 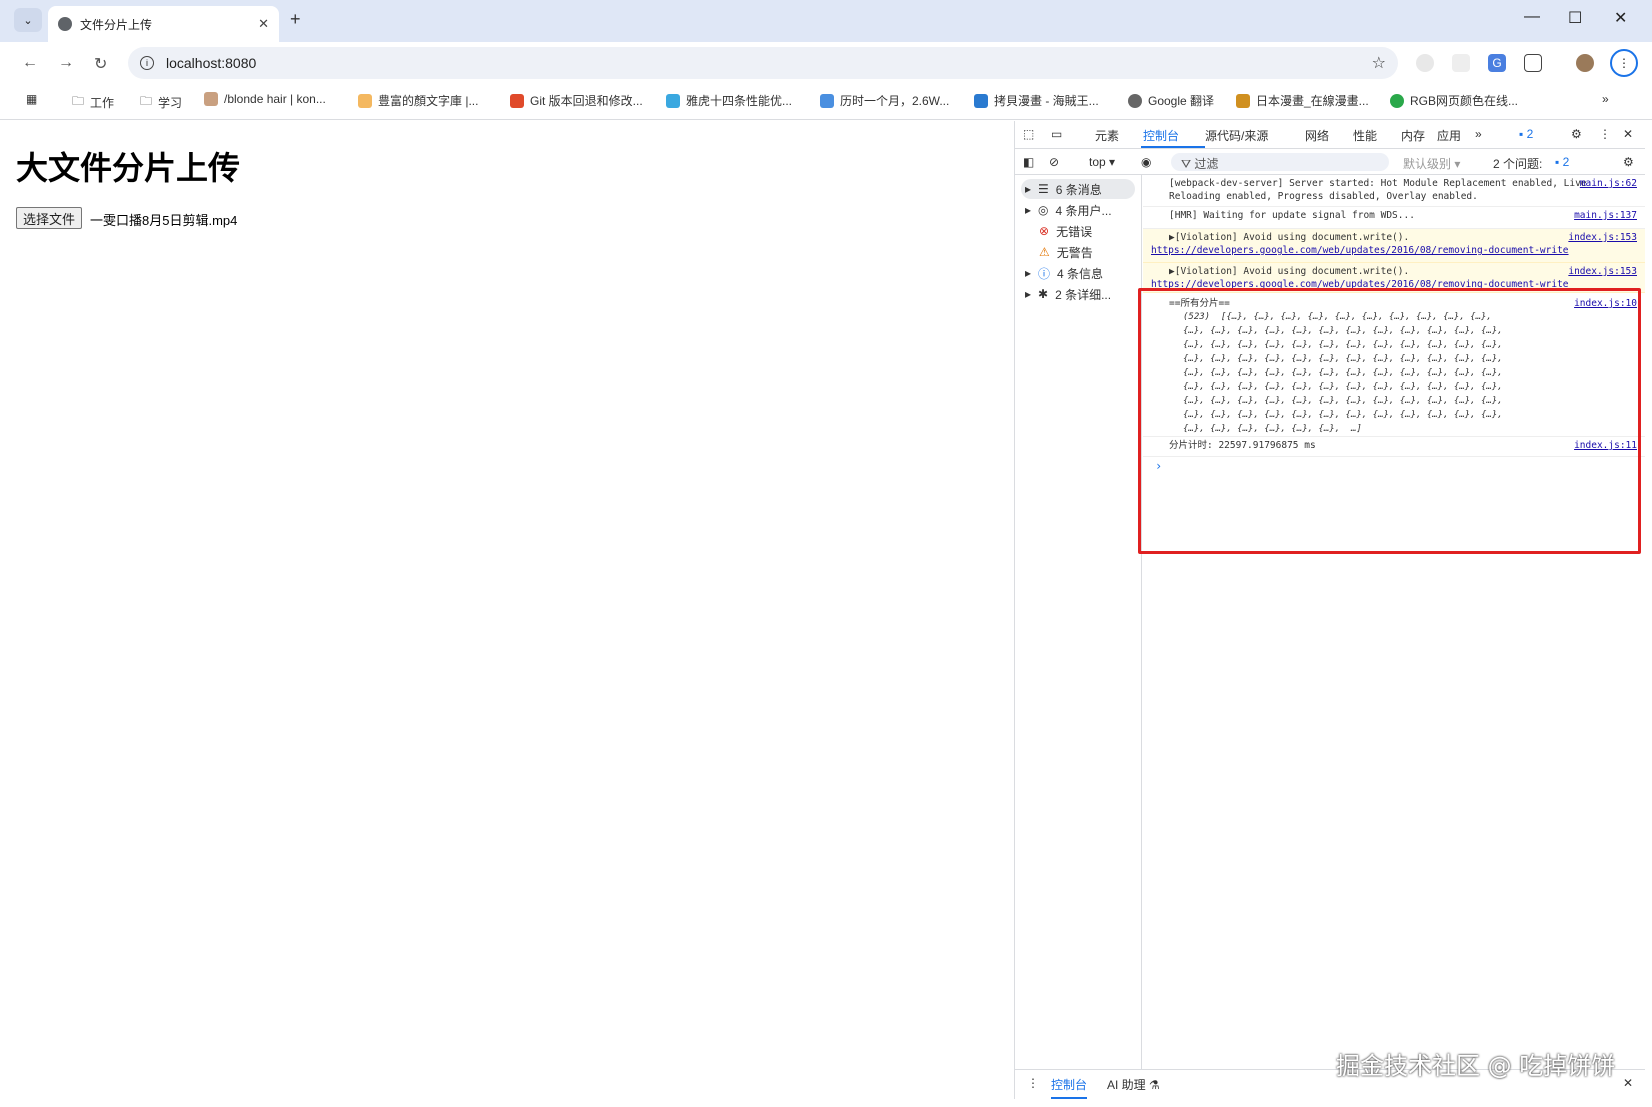 I want to click on bug-icon: ✱, so click(x=1043, y=294).